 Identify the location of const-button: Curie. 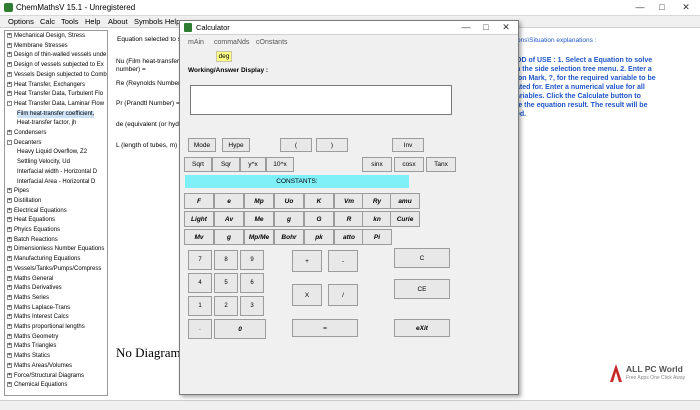
(405, 219).